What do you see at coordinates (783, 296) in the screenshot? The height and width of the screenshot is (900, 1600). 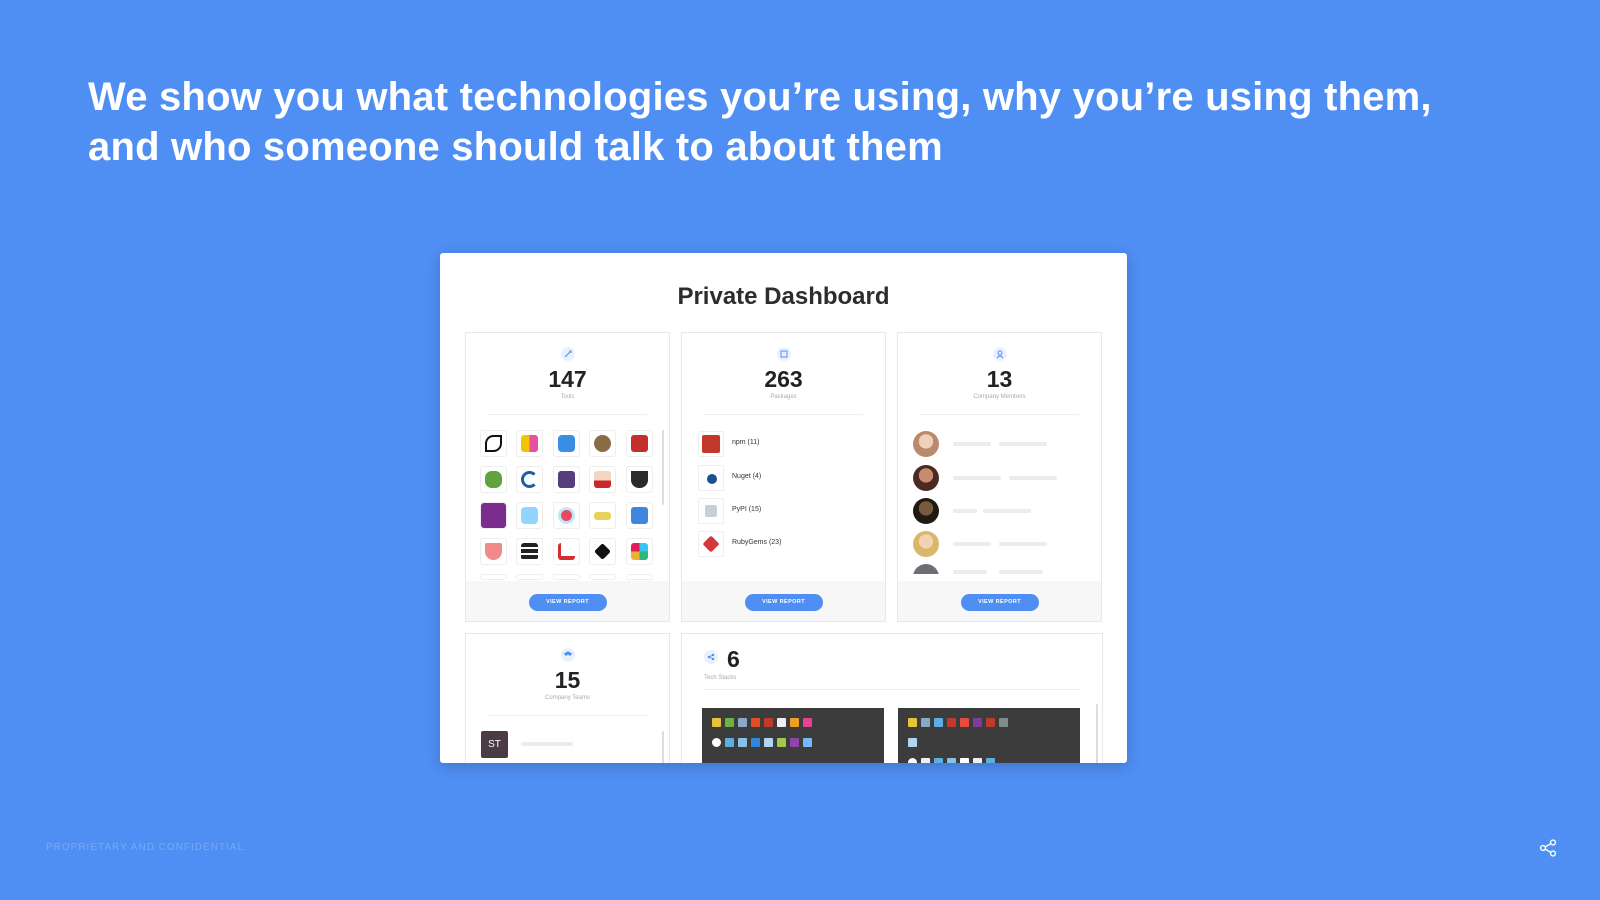 I see `dashboard-title: Private Dashboard` at bounding box center [783, 296].